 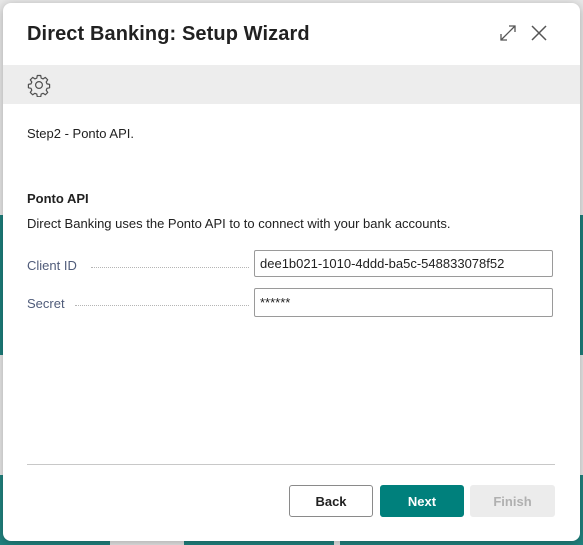 I want to click on gear-icon, so click(x=39, y=85).